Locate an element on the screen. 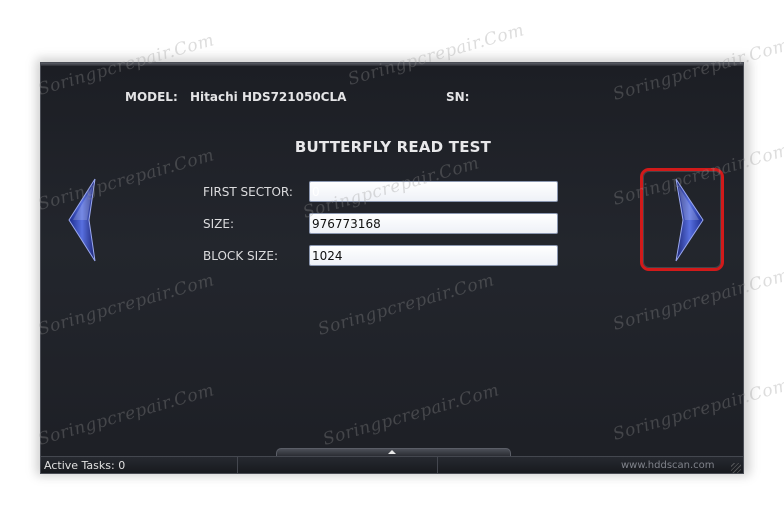 The image size is (784, 514). size-label: SIZE: is located at coordinates (219, 224).